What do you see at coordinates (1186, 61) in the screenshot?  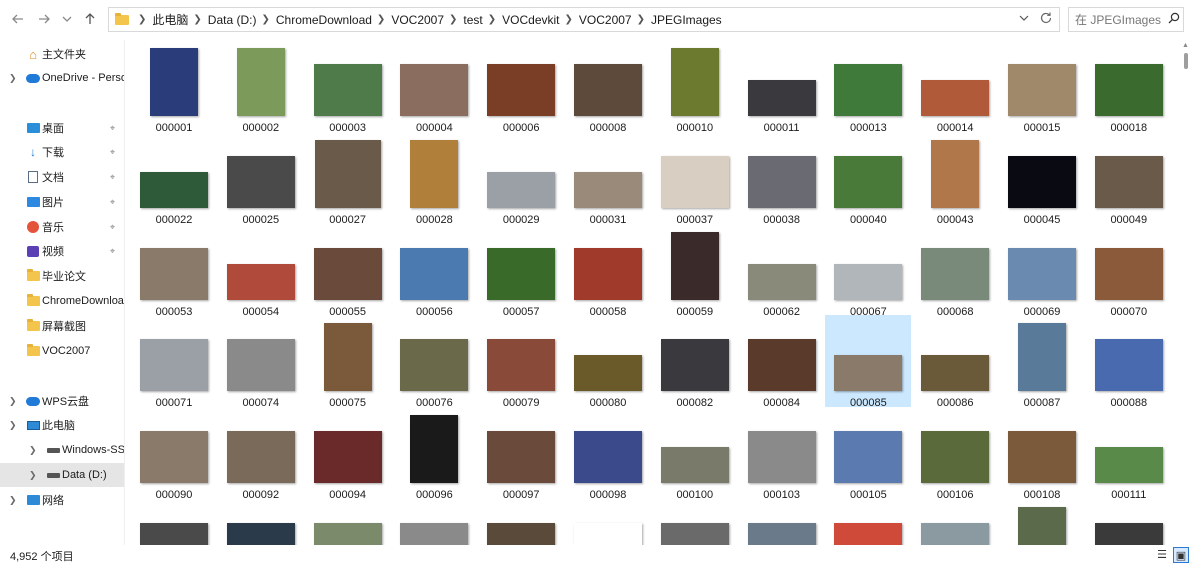 I see `scrollbar-thumb` at bounding box center [1186, 61].